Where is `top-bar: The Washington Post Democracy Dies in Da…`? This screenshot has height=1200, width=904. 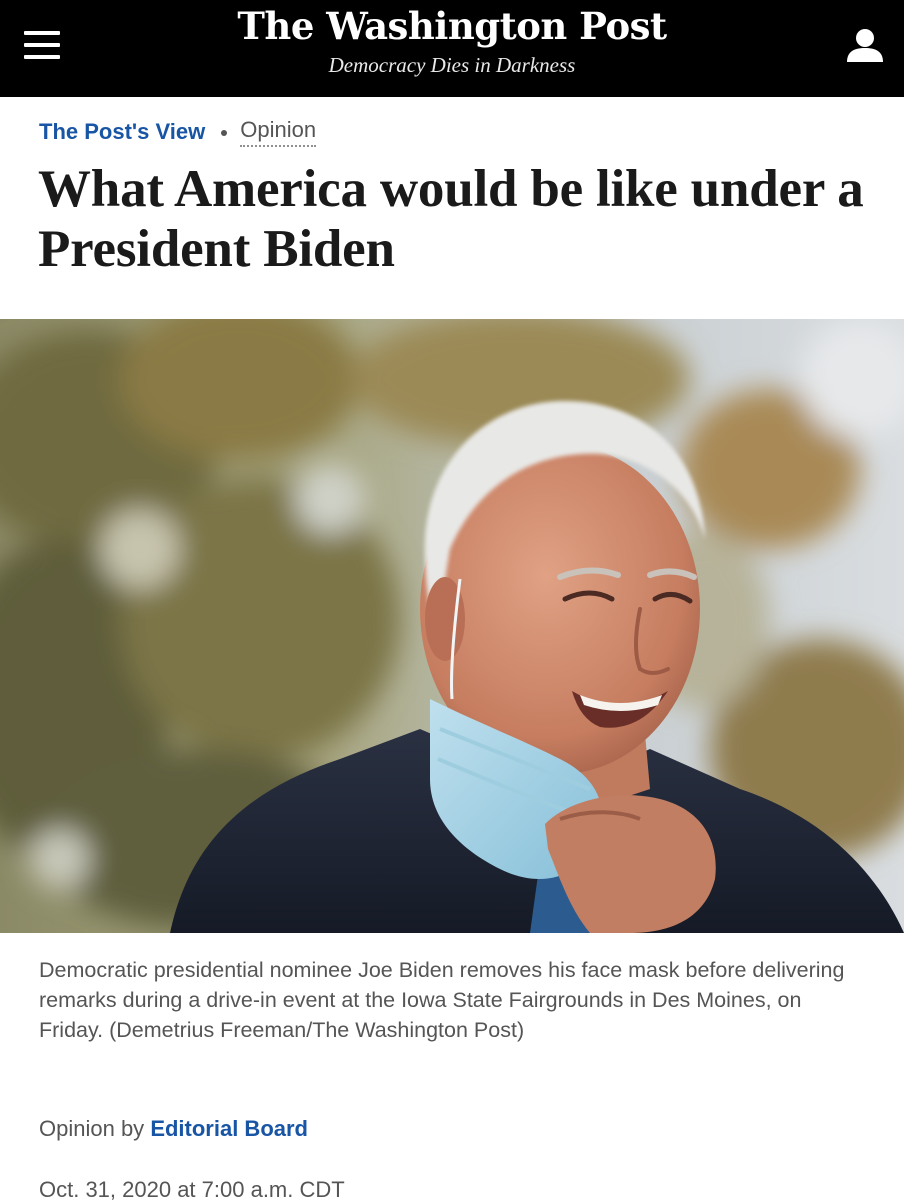 top-bar: The Washington Post Democracy Dies in Da… is located at coordinates (452, 48).